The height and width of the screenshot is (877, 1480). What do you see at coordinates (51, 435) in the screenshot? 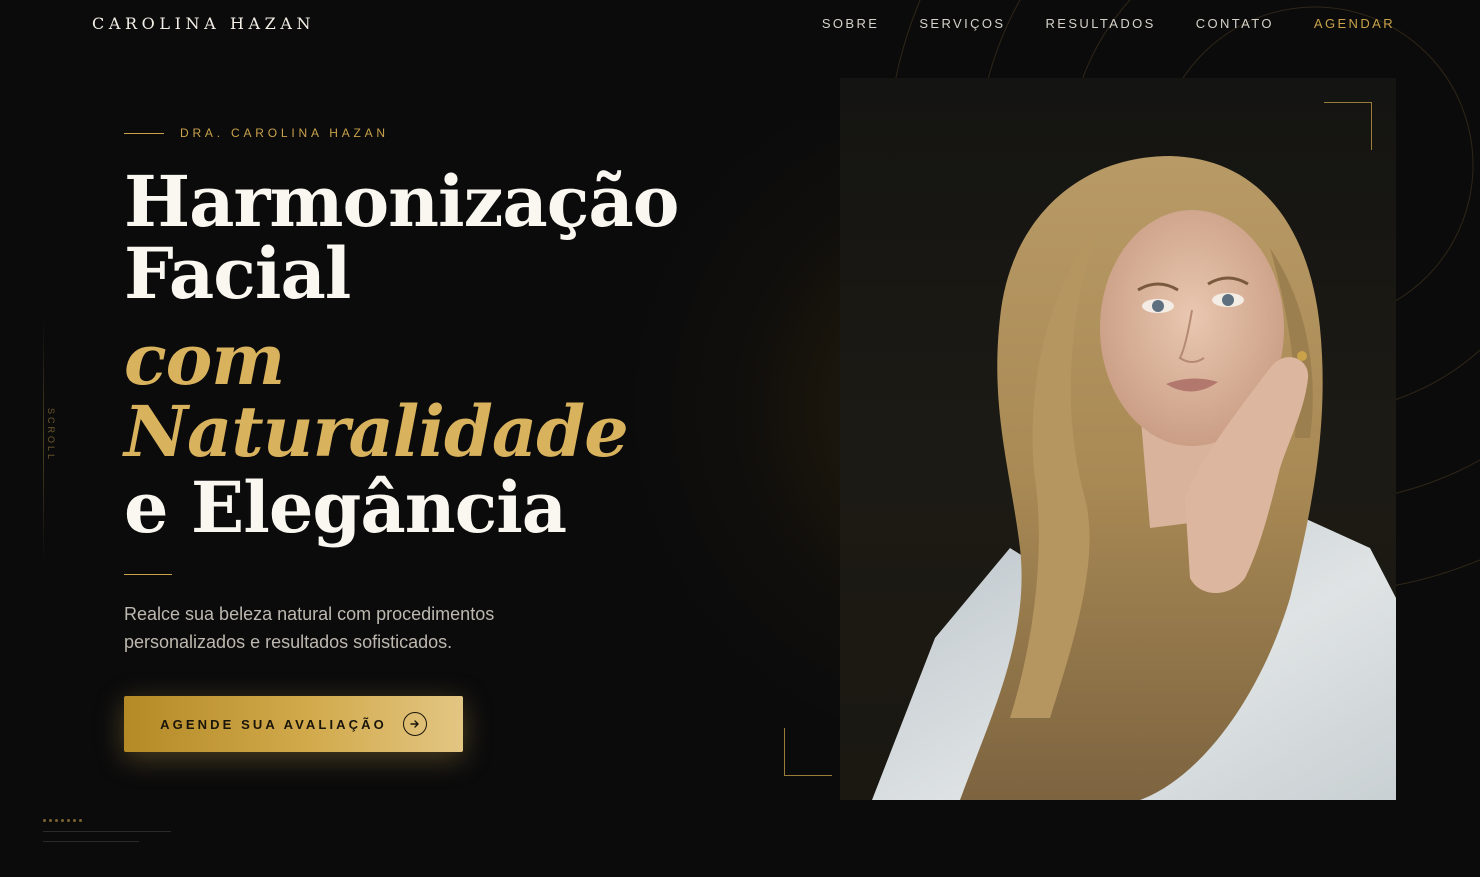
I see `scroll-label: SCROLL` at bounding box center [51, 435].